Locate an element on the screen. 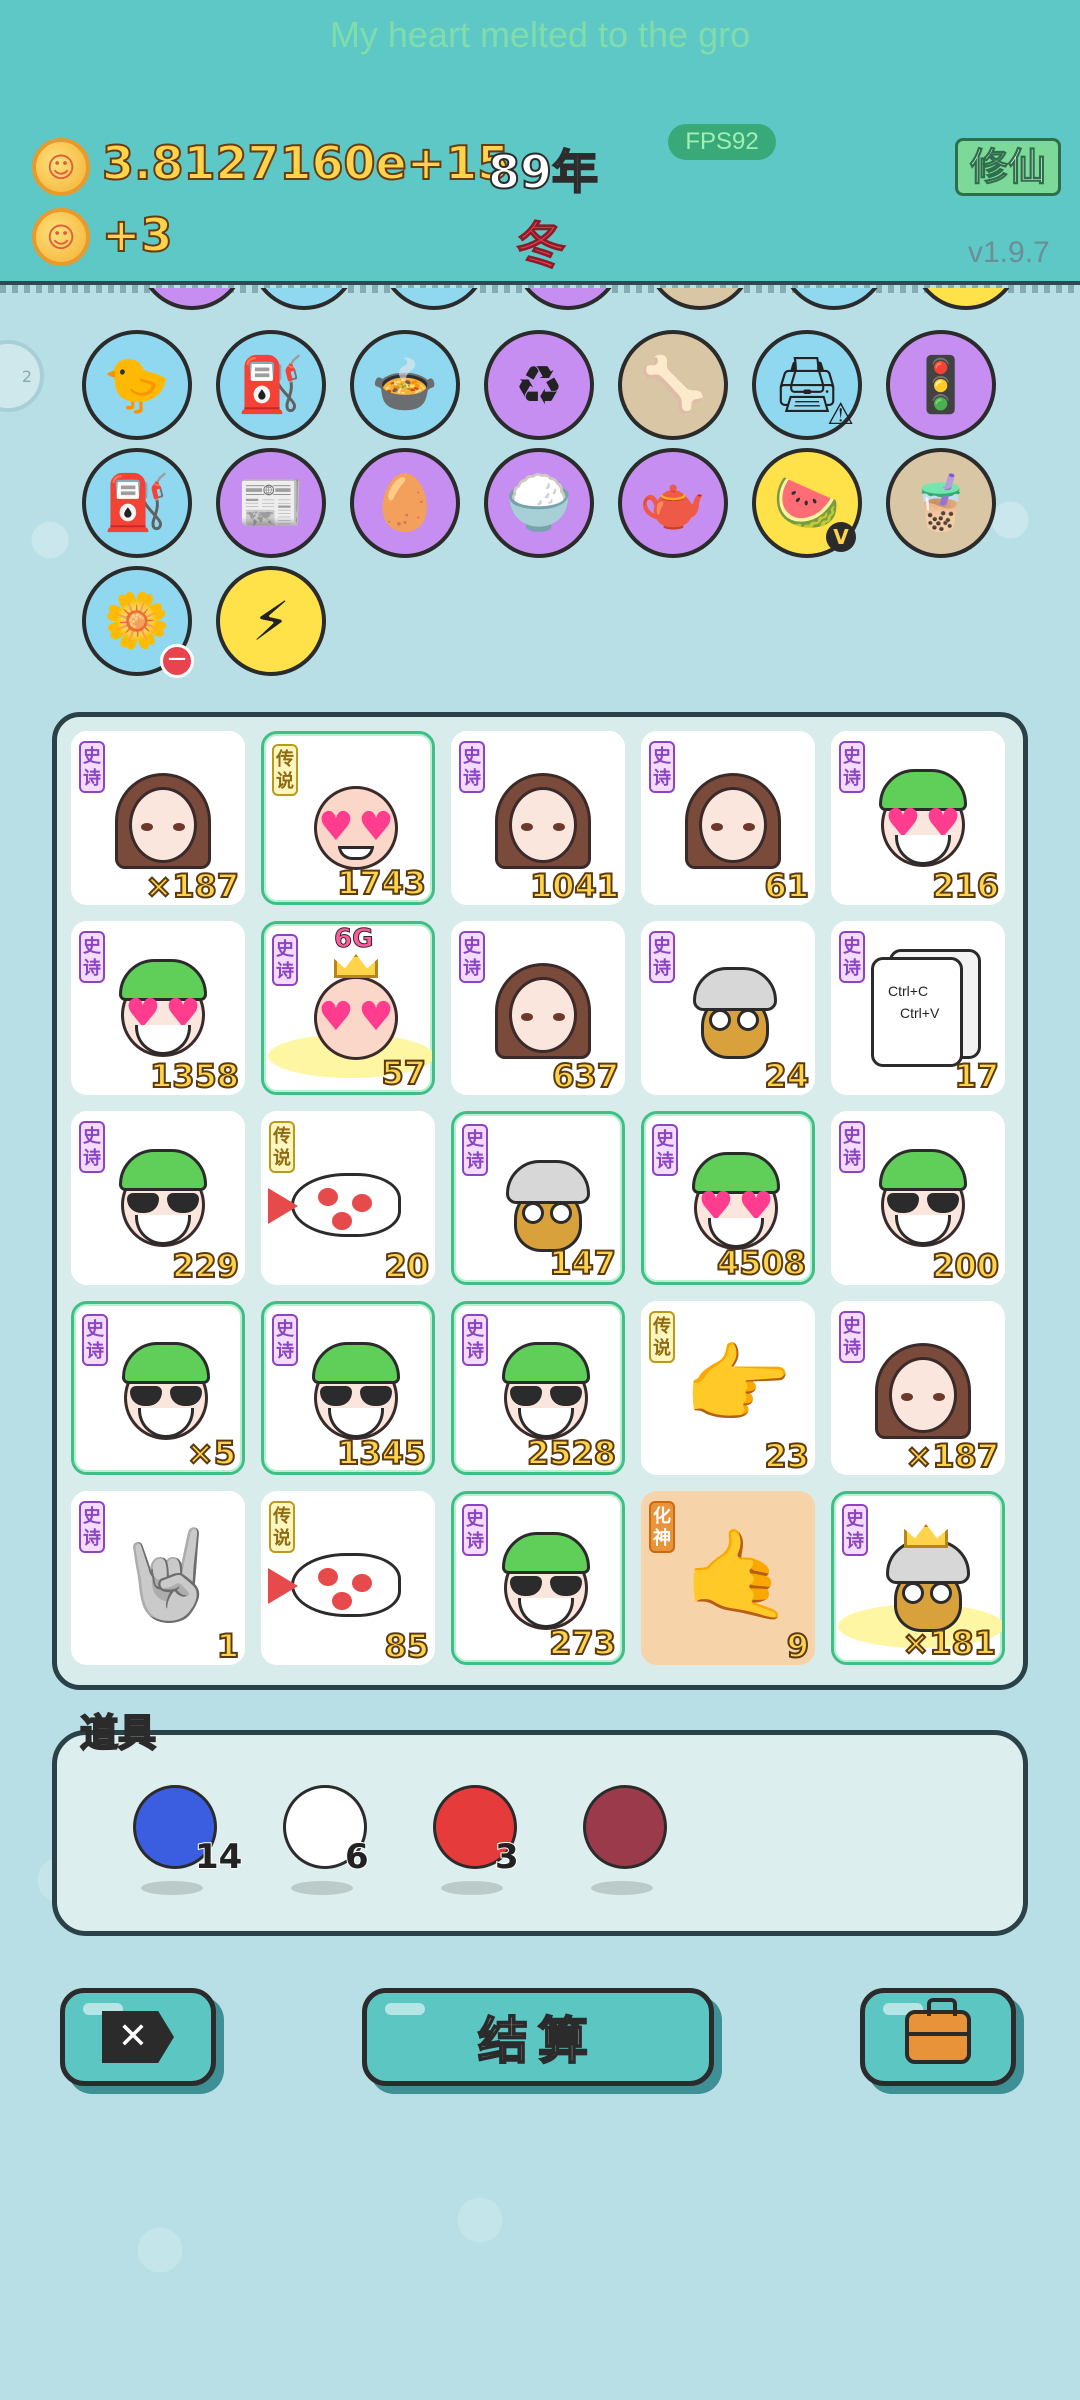 This screenshot has height=2400, width=1080. cultivation-mode-button: 修仙 is located at coordinates (1008, 167).